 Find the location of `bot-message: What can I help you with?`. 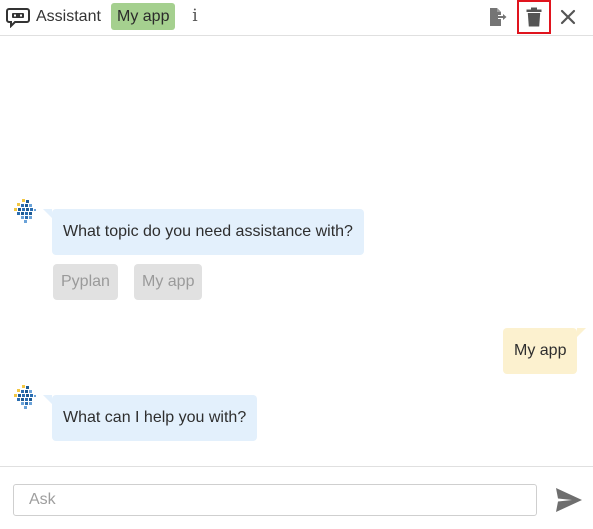

bot-message: What can I help you with? is located at coordinates (150, 418).